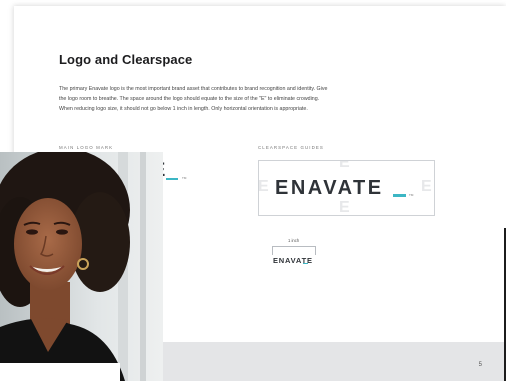 The width and height of the screenshot is (506, 381). Describe the element at coordinates (399, 195) in the screenshot. I see `clearspace-logo-accent` at that location.